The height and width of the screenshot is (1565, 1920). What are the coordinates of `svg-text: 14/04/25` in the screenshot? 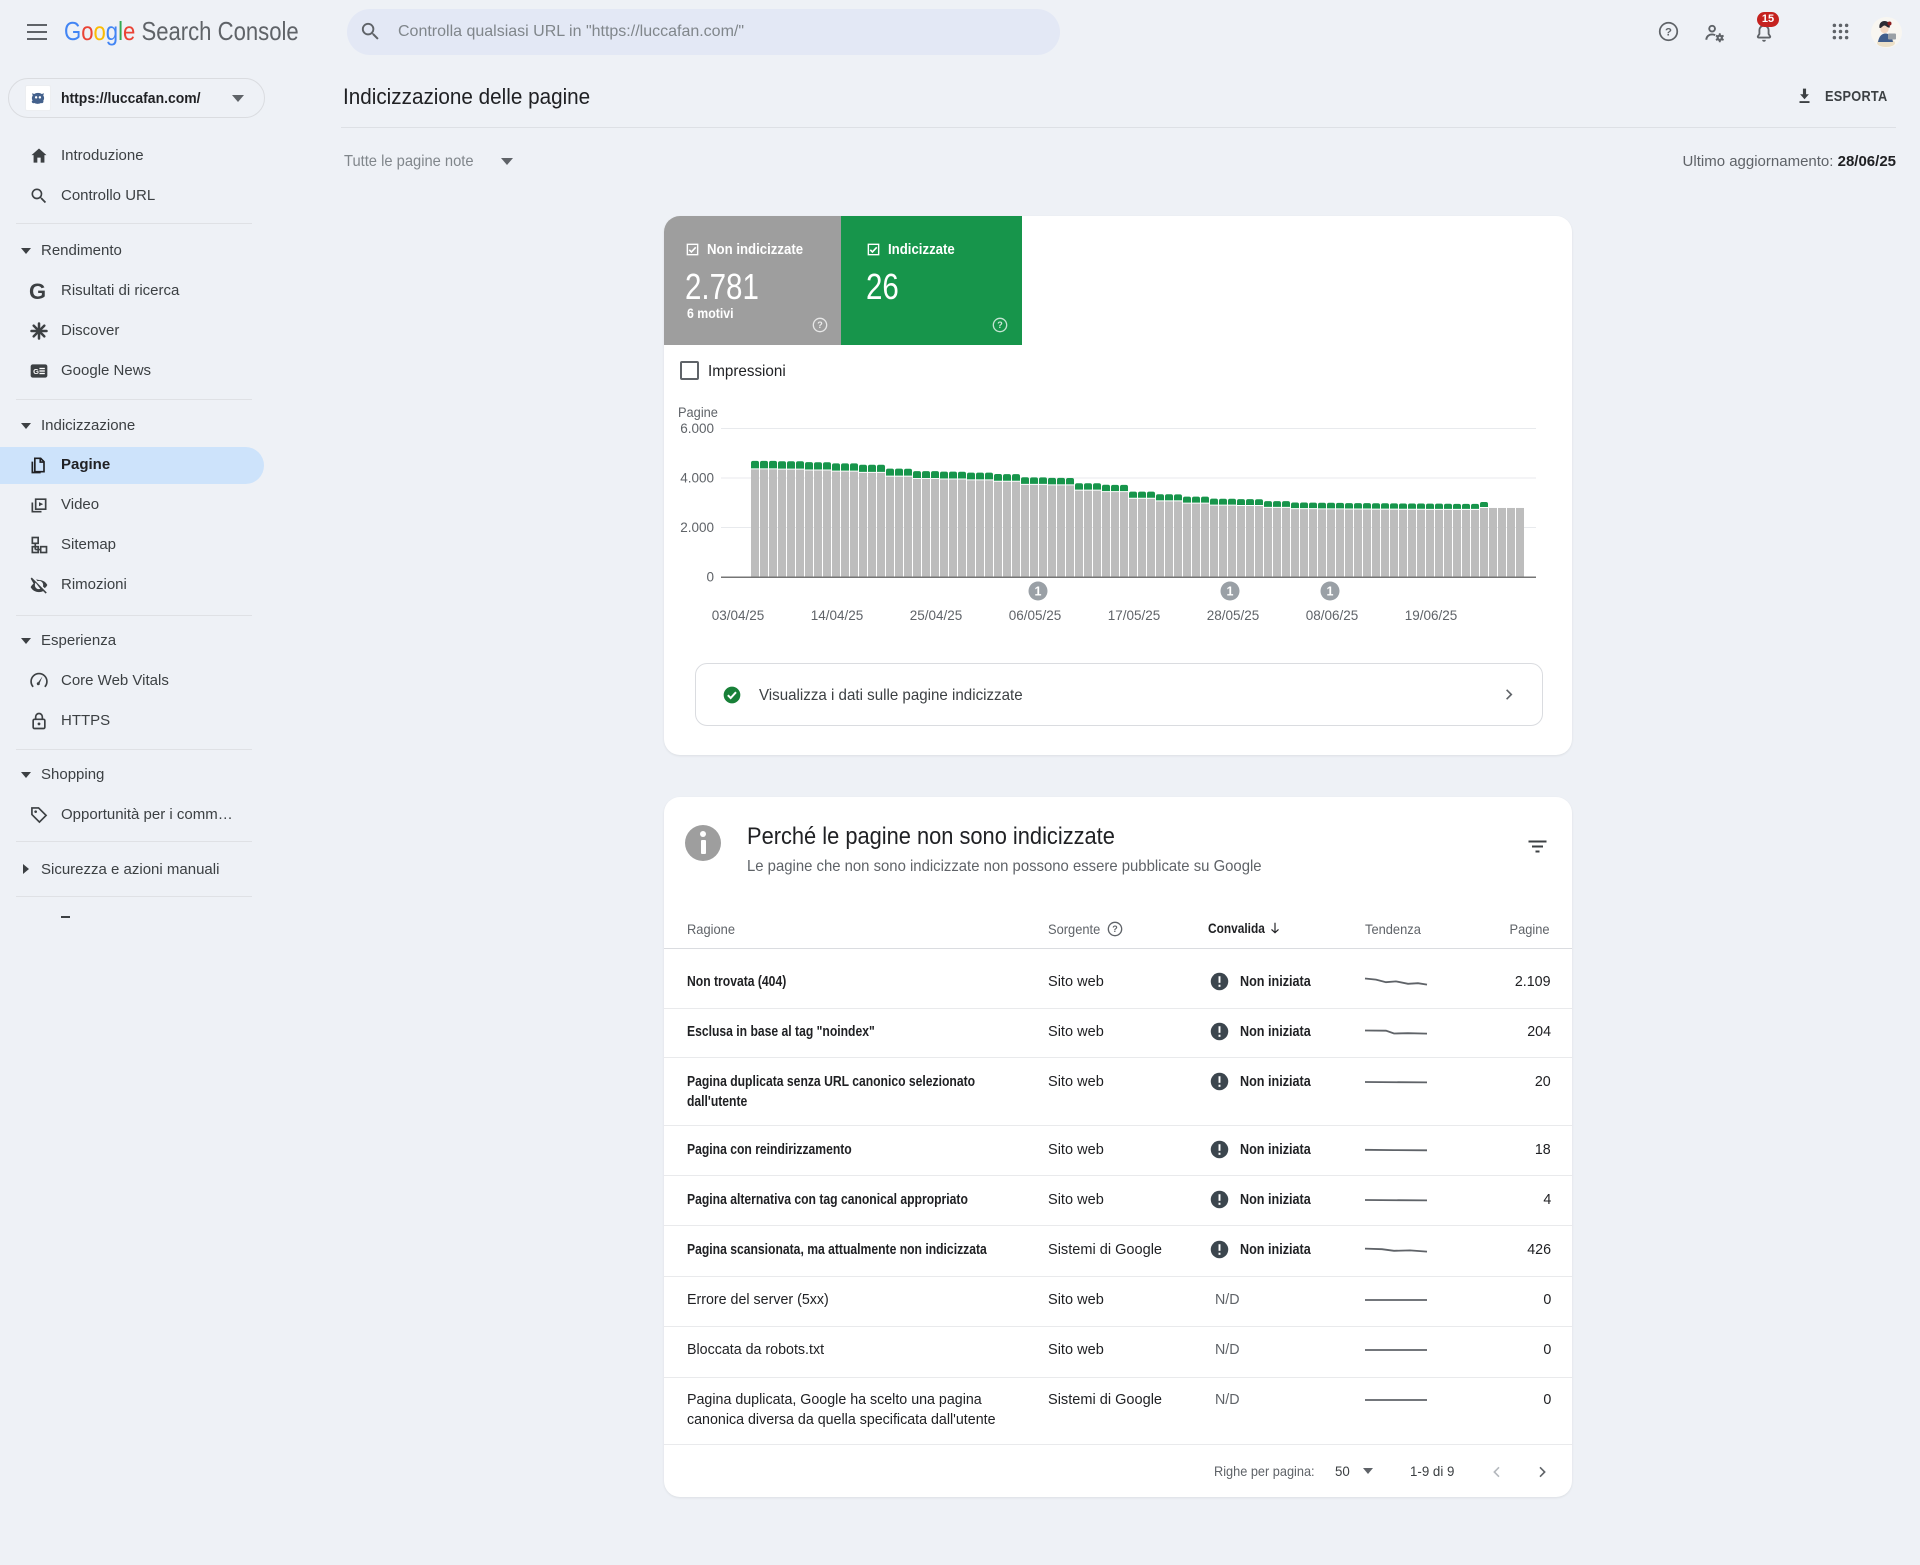 It's located at (837, 615).